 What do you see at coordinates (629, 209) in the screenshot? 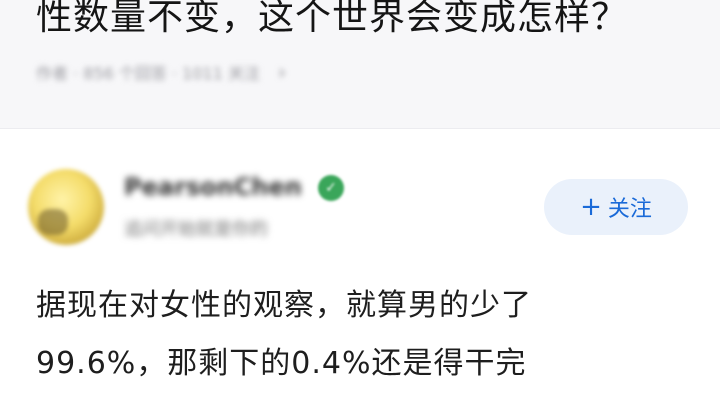
I see `follow-button-label: 关注` at bounding box center [629, 209].